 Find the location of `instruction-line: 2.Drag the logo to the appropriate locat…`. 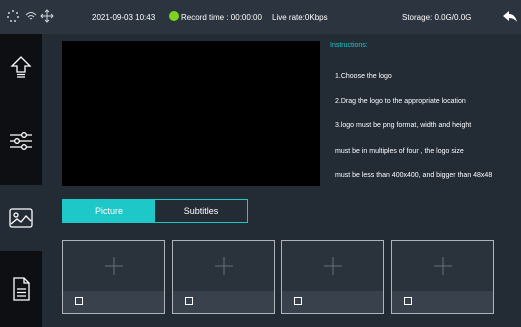

instruction-line: 2.Drag the logo to the appropriate locat… is located at coordinates (400, 101).